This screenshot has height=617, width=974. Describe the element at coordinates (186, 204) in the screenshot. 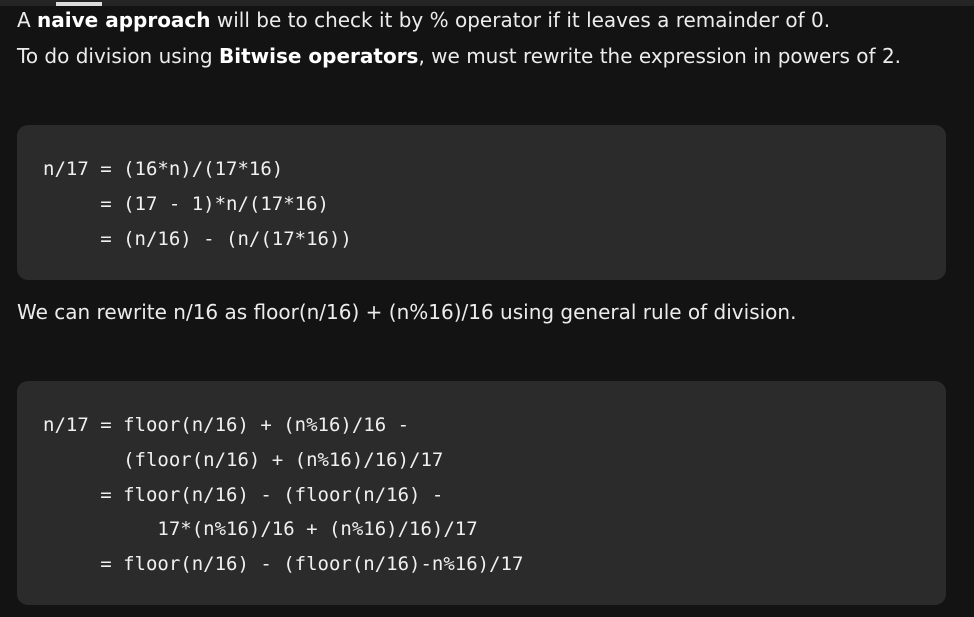

I see `code-line: = (17 - 1)*n/(17*16)` at that location.